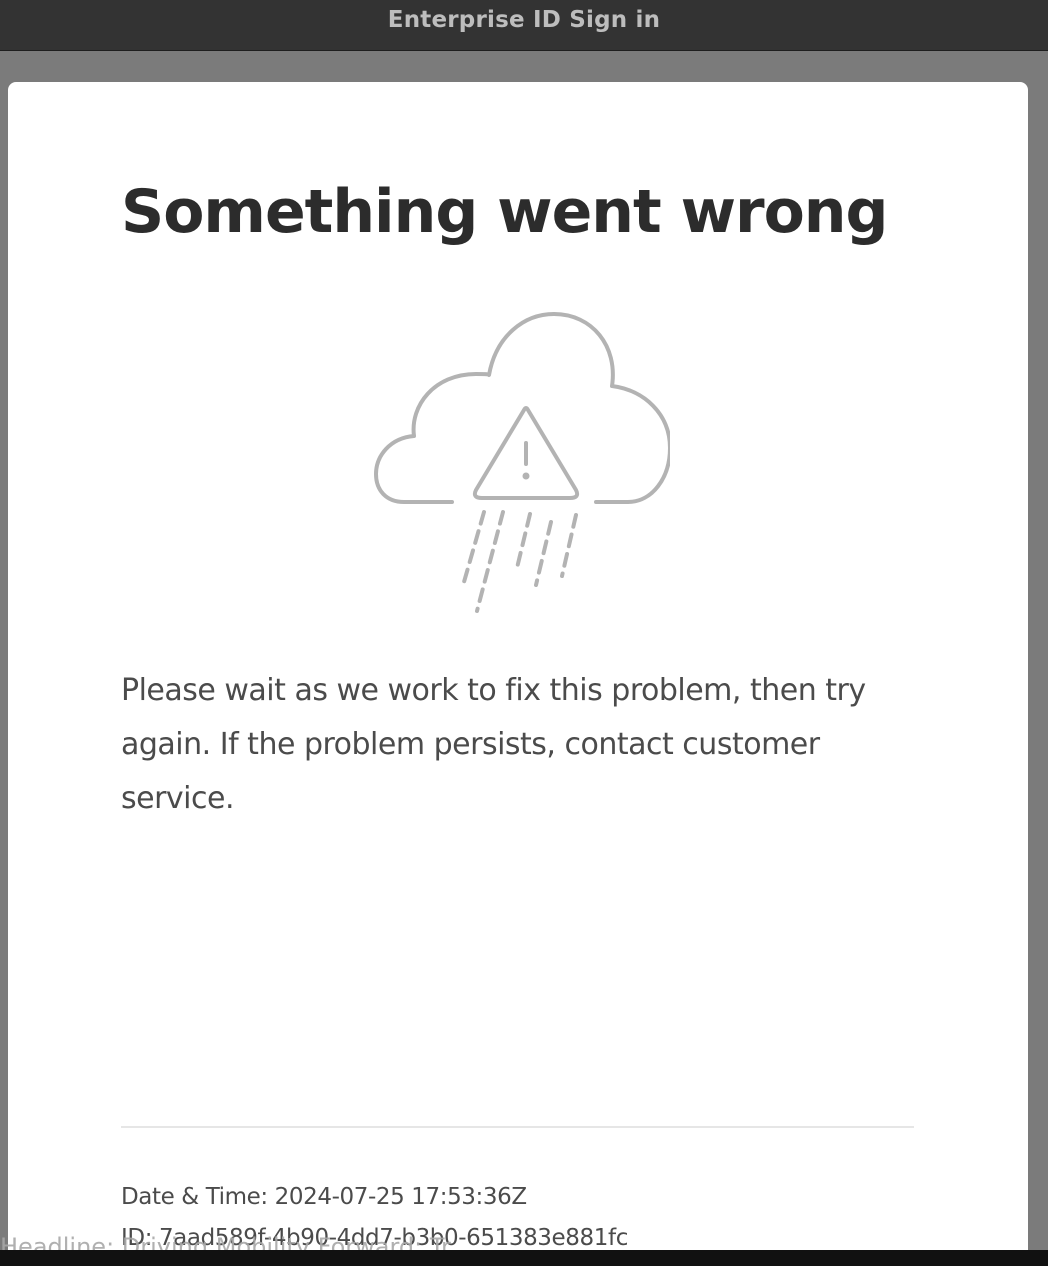 This screenshot has height=1266, width=1048. Describe the element at coordinates (504, 212) in the screenshot. I see `page-title: Something went wrong` at that location.